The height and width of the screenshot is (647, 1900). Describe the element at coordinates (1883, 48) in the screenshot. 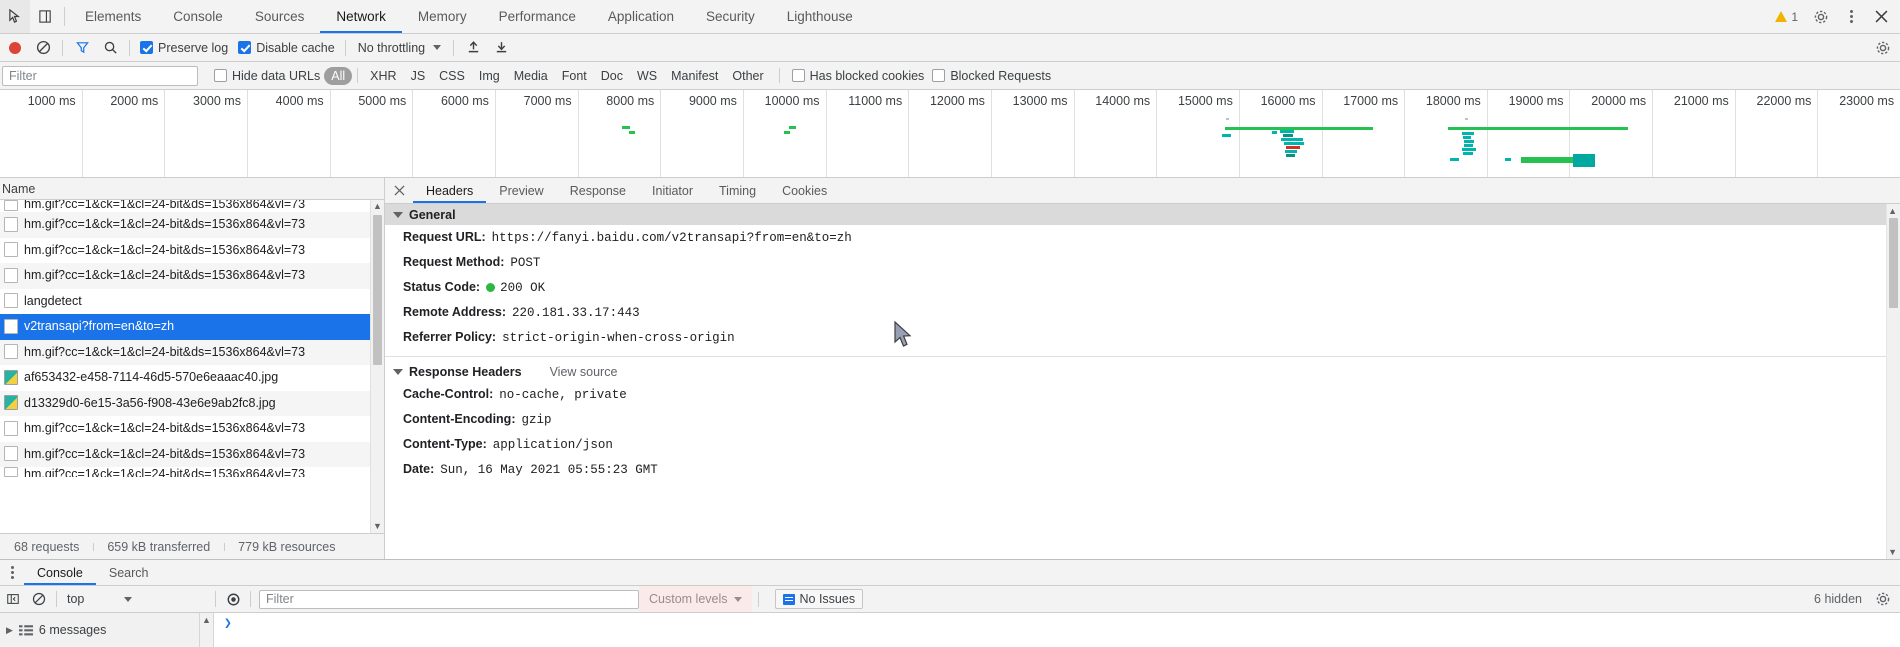

I see `network-settings-gear-icon` at that location.